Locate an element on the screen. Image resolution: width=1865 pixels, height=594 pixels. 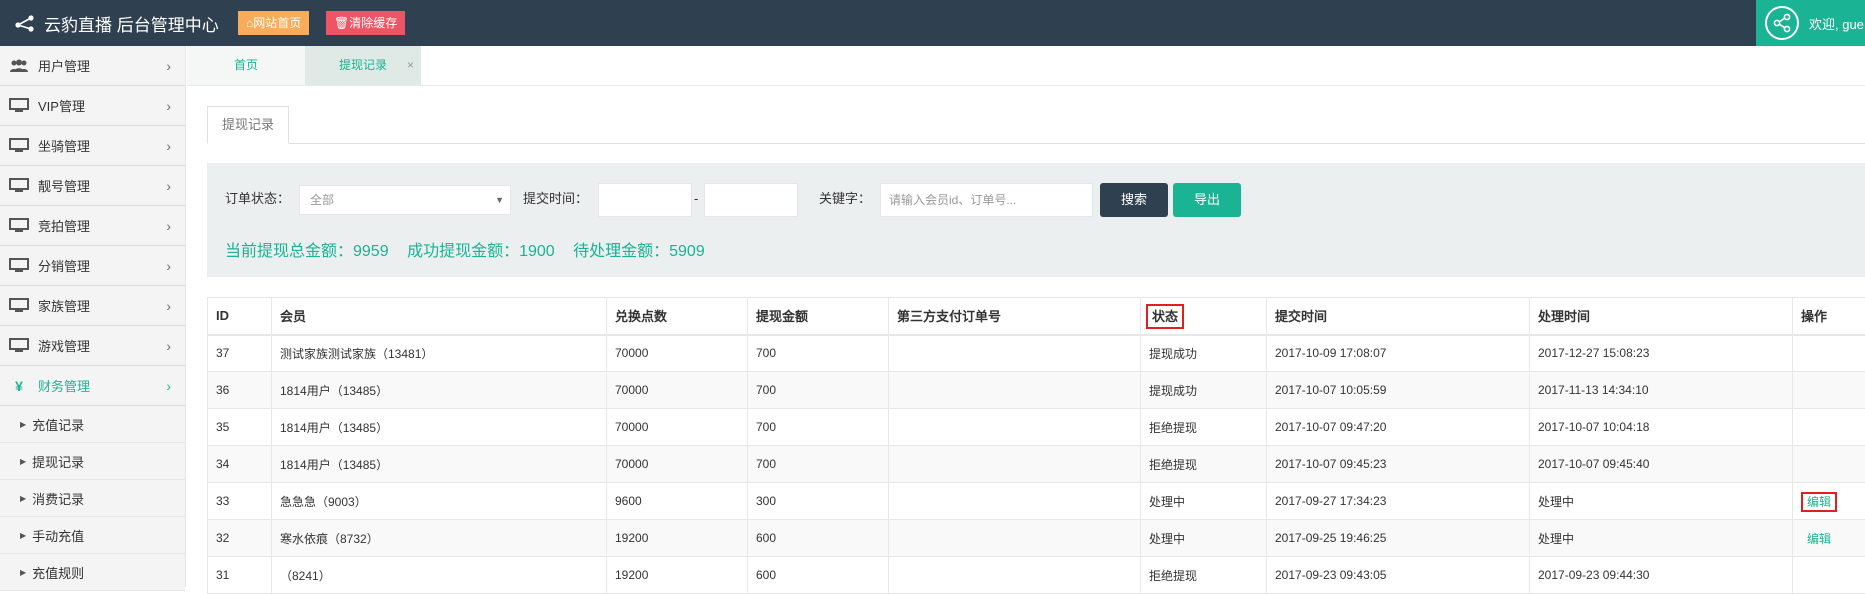
sidebar-item-label: 家族管理 is located at coordinates (64, 305).